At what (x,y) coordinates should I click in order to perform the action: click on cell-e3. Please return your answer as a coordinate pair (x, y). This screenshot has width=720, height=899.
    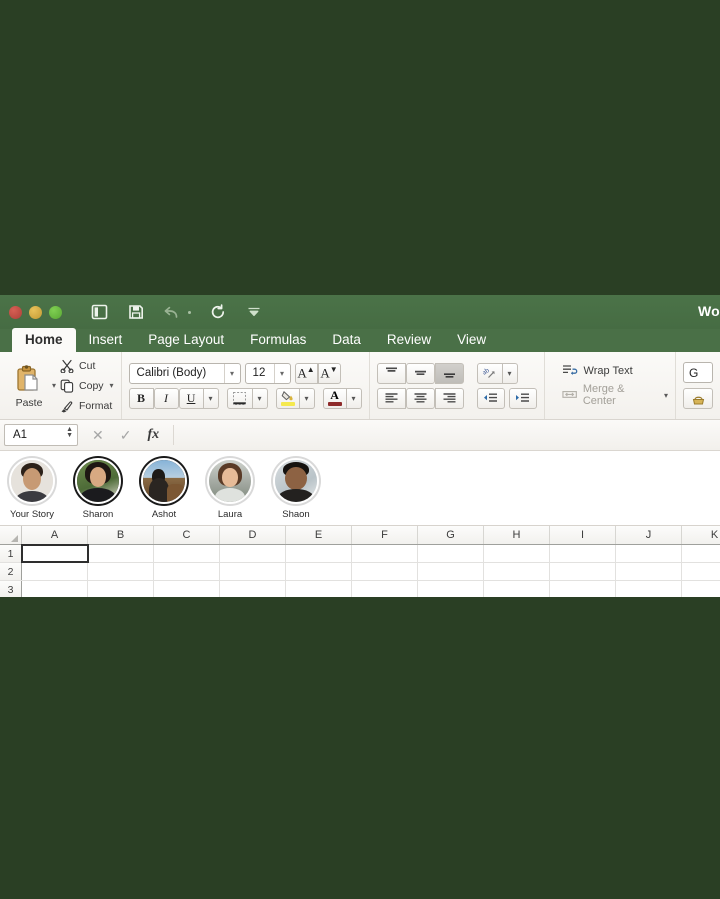
    Looking at the image, I should click on (319, 589).